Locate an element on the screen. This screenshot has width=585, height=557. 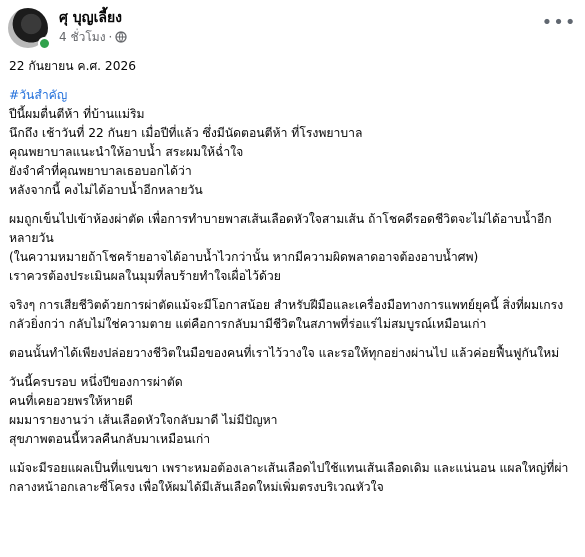
text-line: คนที่เคยอวยพรให้หายดี is located at coordinates (71, 401).